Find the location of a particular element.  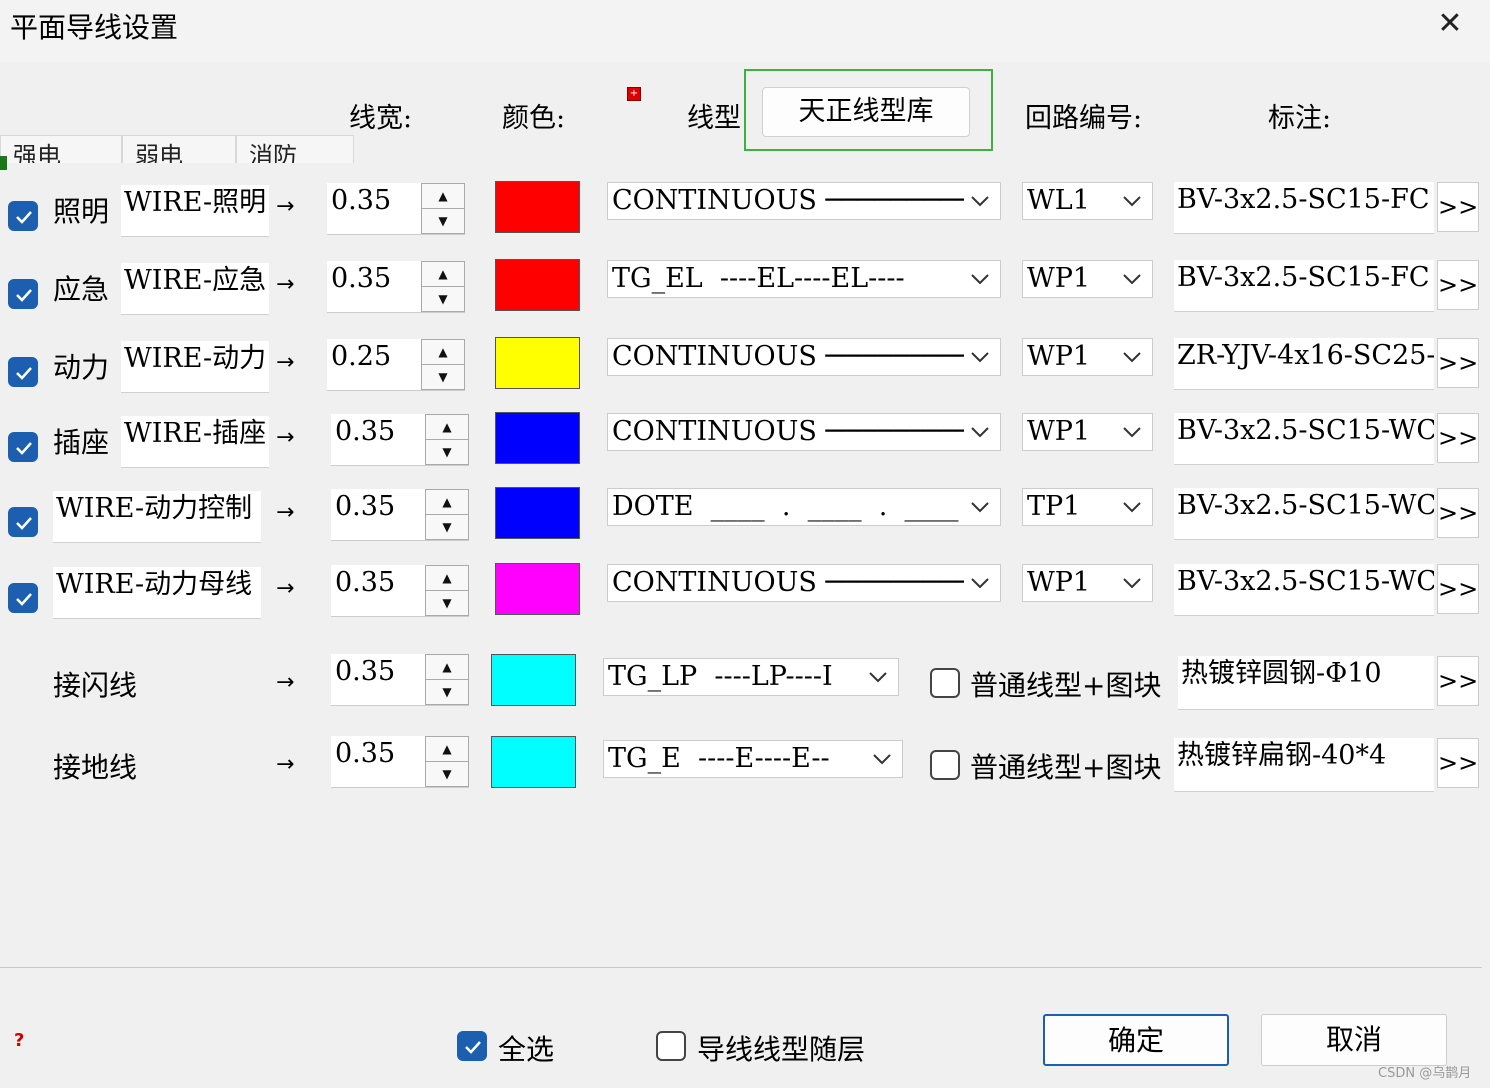

dialog-title: 平面导线设置 is located at coordinates (94, 27).